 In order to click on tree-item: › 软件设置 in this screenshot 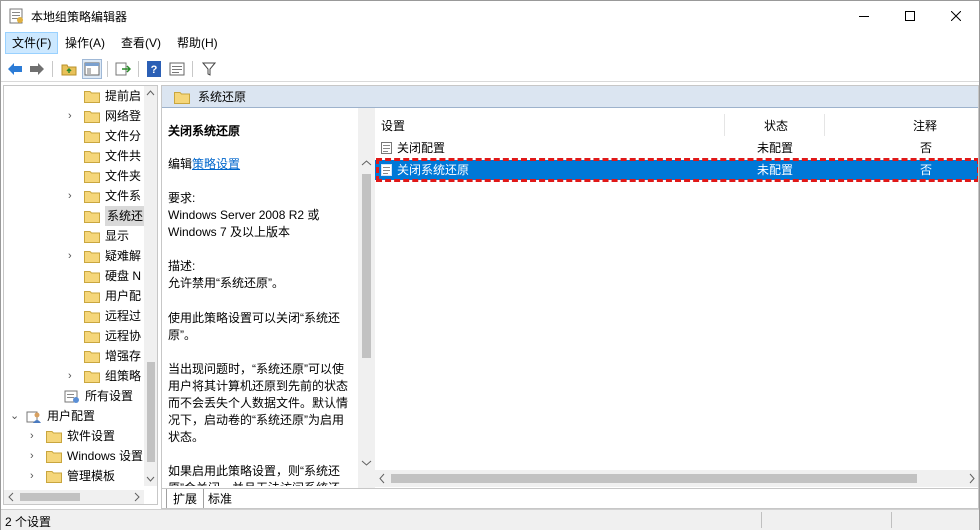, I will do `click(74, 436)`.